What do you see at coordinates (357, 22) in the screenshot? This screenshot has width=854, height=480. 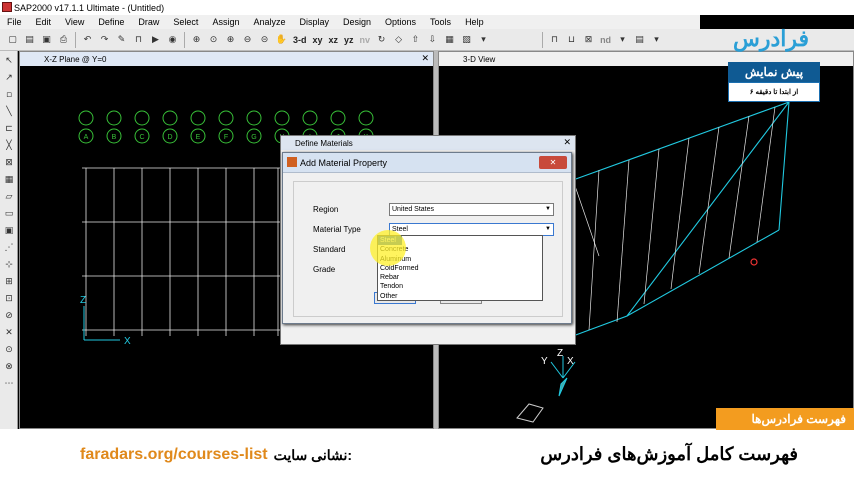 I see `menu-design: Design` at bounding box center [357, 22].